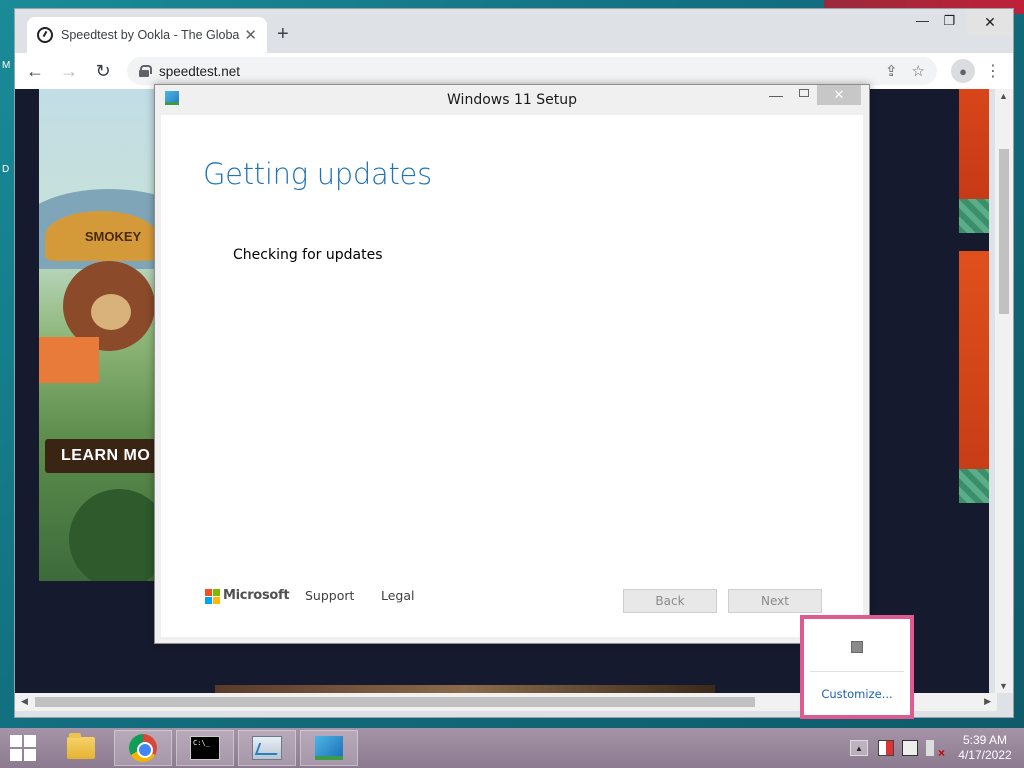 Image resolution: width=1024 pixels, height=768 pixels. I want to click on setup-maximize-button, so click(804, 93).